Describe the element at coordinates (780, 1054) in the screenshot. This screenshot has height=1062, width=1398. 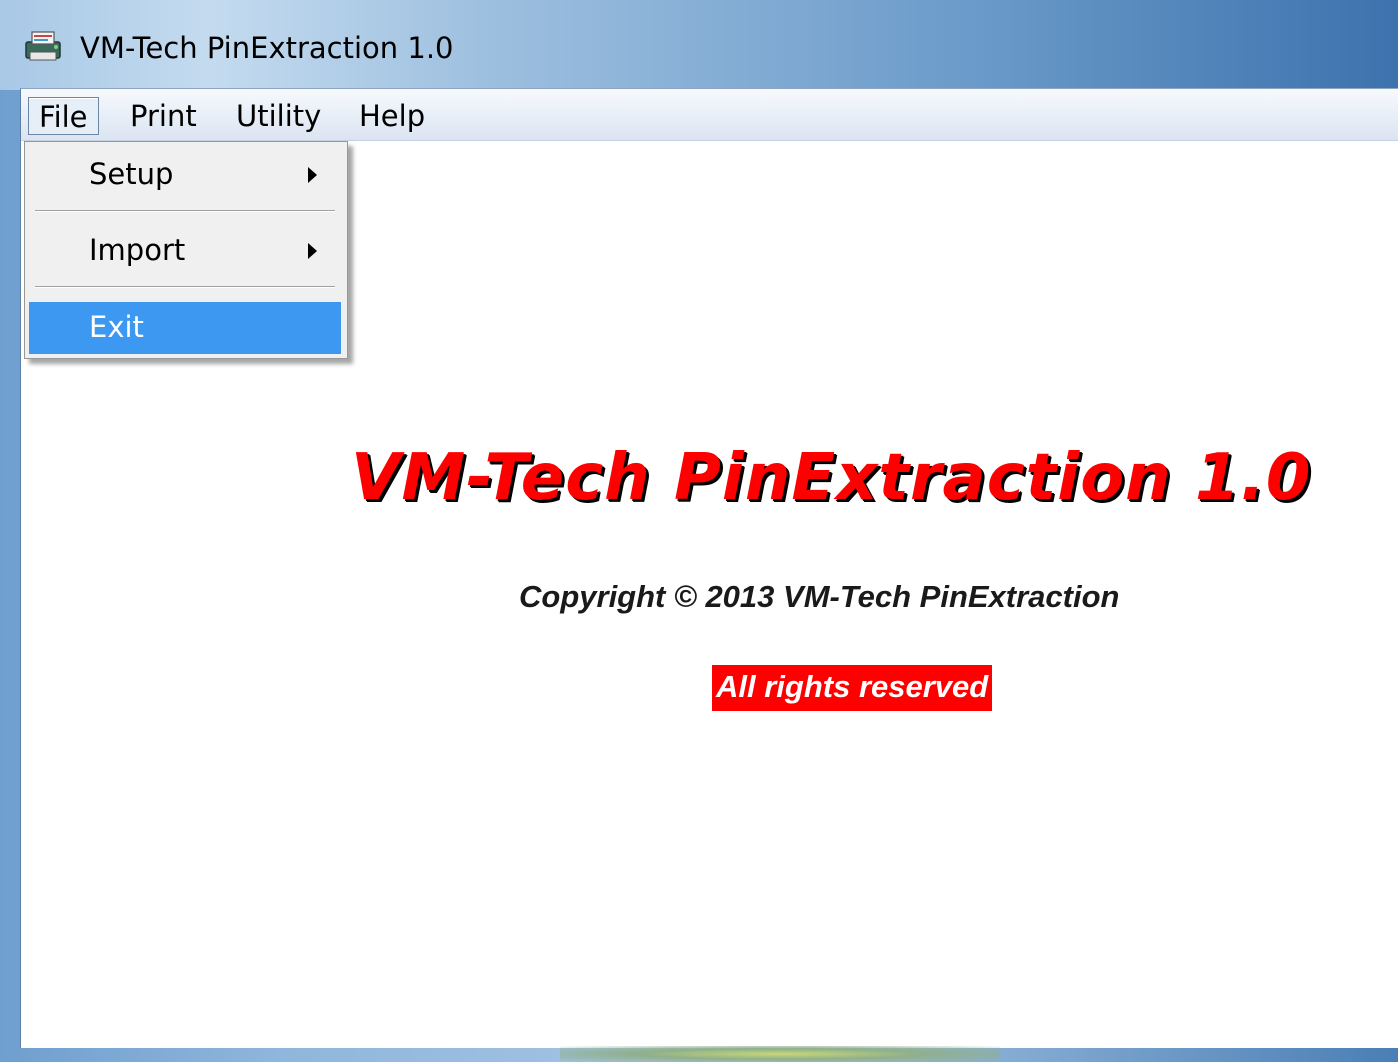
I see `taskbar-glow` at that location.